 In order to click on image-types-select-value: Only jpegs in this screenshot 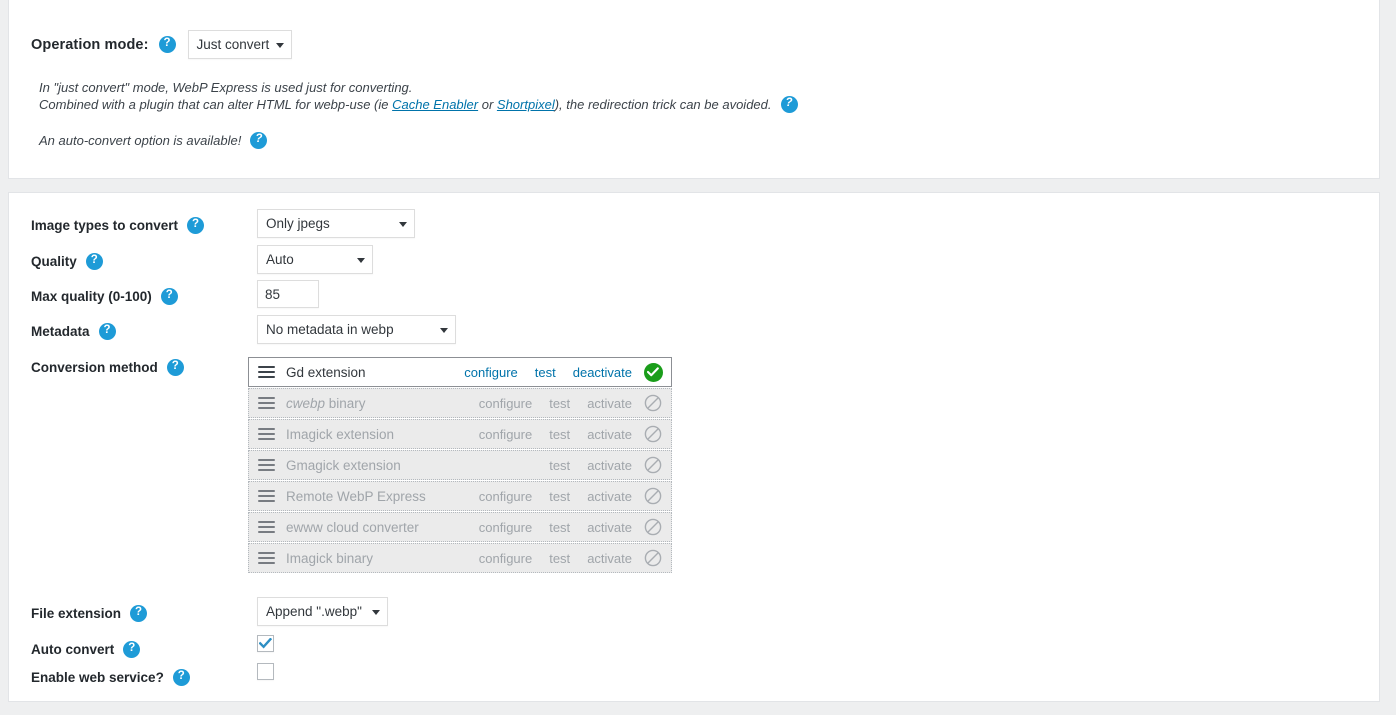, I will do `click(298, 223)`.